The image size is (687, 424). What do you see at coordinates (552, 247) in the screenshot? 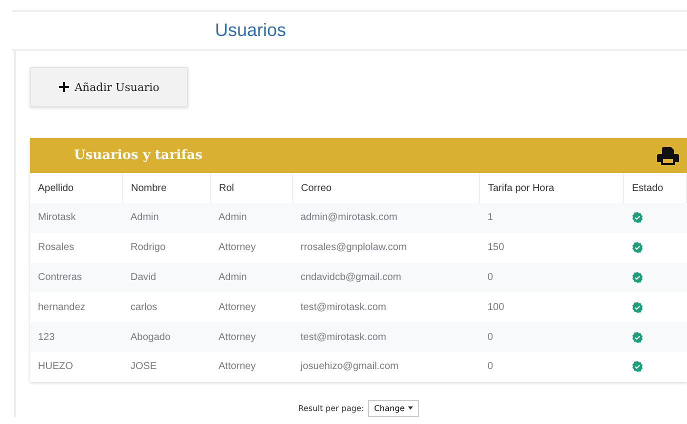
I see `table-cell: 150` at bounding box center [552, 247].